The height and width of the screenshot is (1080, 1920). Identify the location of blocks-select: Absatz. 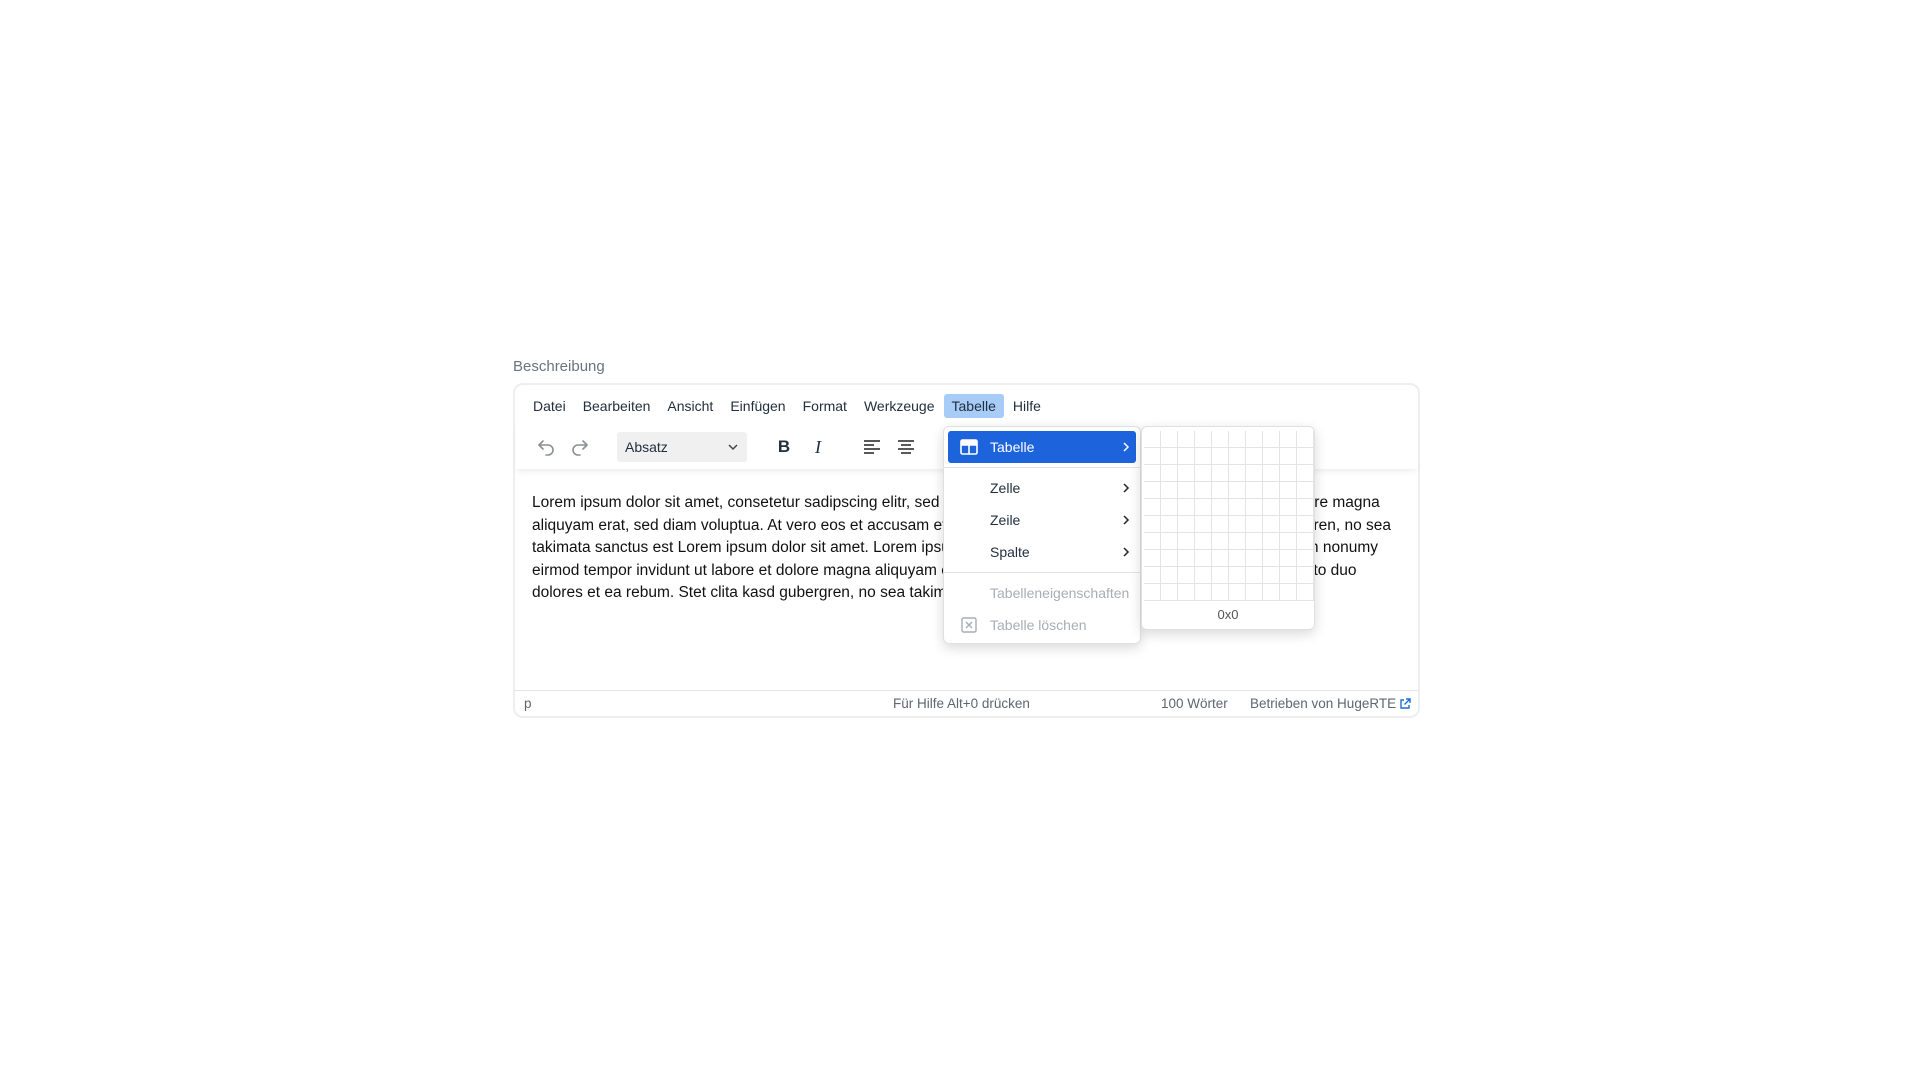
(682, 447).